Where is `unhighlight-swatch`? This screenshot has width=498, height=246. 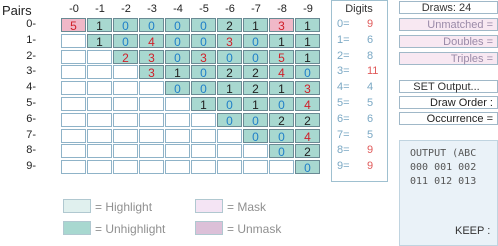 unhighlight-swatch is located at coordinates (77, 228).